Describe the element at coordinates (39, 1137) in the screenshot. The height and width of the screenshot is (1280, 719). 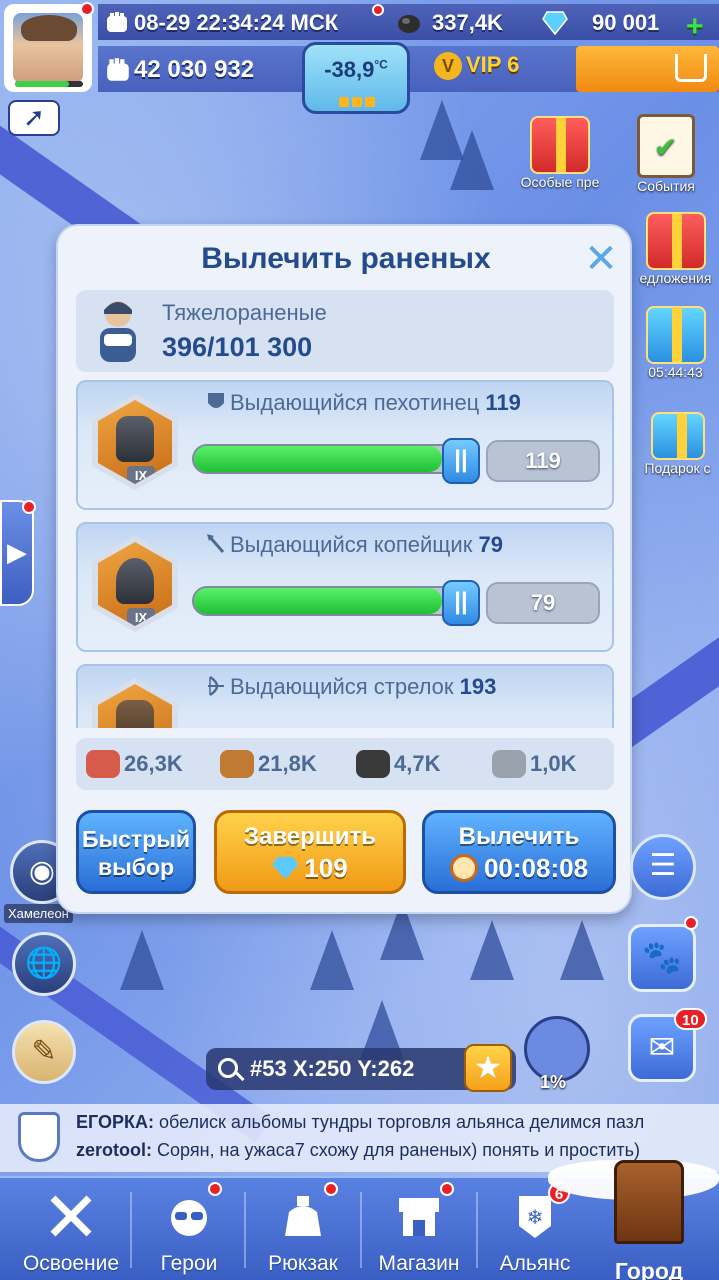
I see `alliance-shield-icon` at that location.